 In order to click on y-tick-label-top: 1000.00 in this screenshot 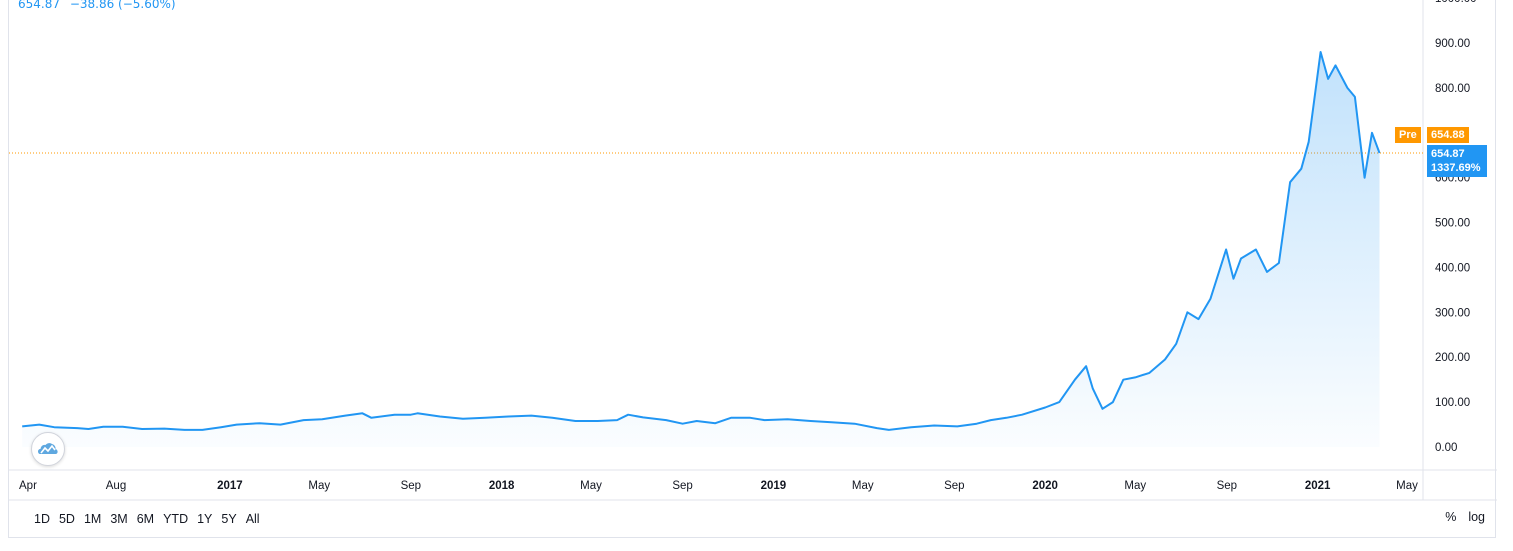, I will do `click(1456, 2)`.